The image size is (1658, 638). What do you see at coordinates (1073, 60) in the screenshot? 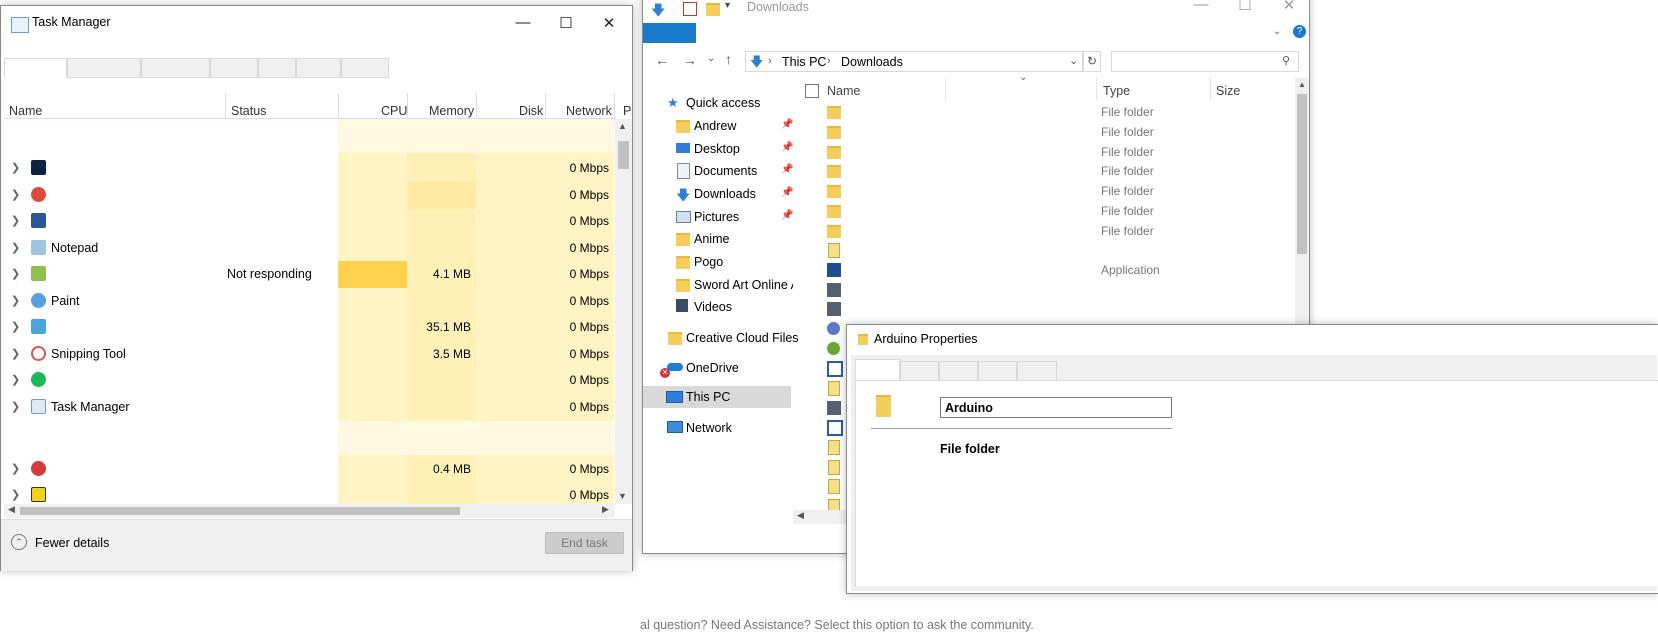
I see `address-dropdown-icon: ⌄` at bounding box center [1073, 60].